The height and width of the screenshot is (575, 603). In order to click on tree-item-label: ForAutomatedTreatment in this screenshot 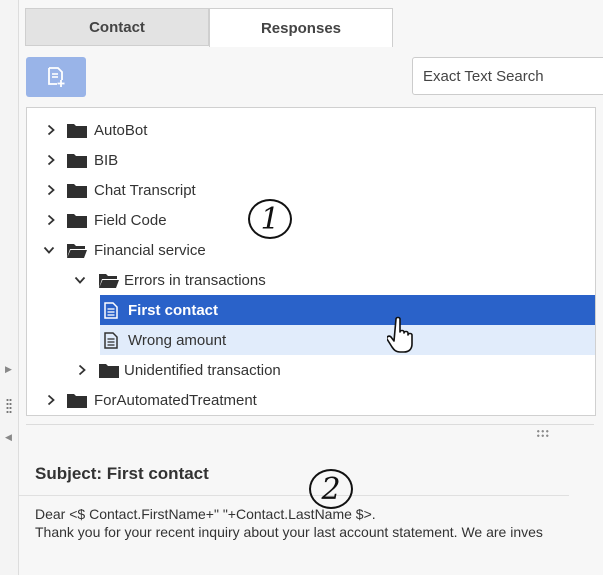, I will do `click(175, 400)`.